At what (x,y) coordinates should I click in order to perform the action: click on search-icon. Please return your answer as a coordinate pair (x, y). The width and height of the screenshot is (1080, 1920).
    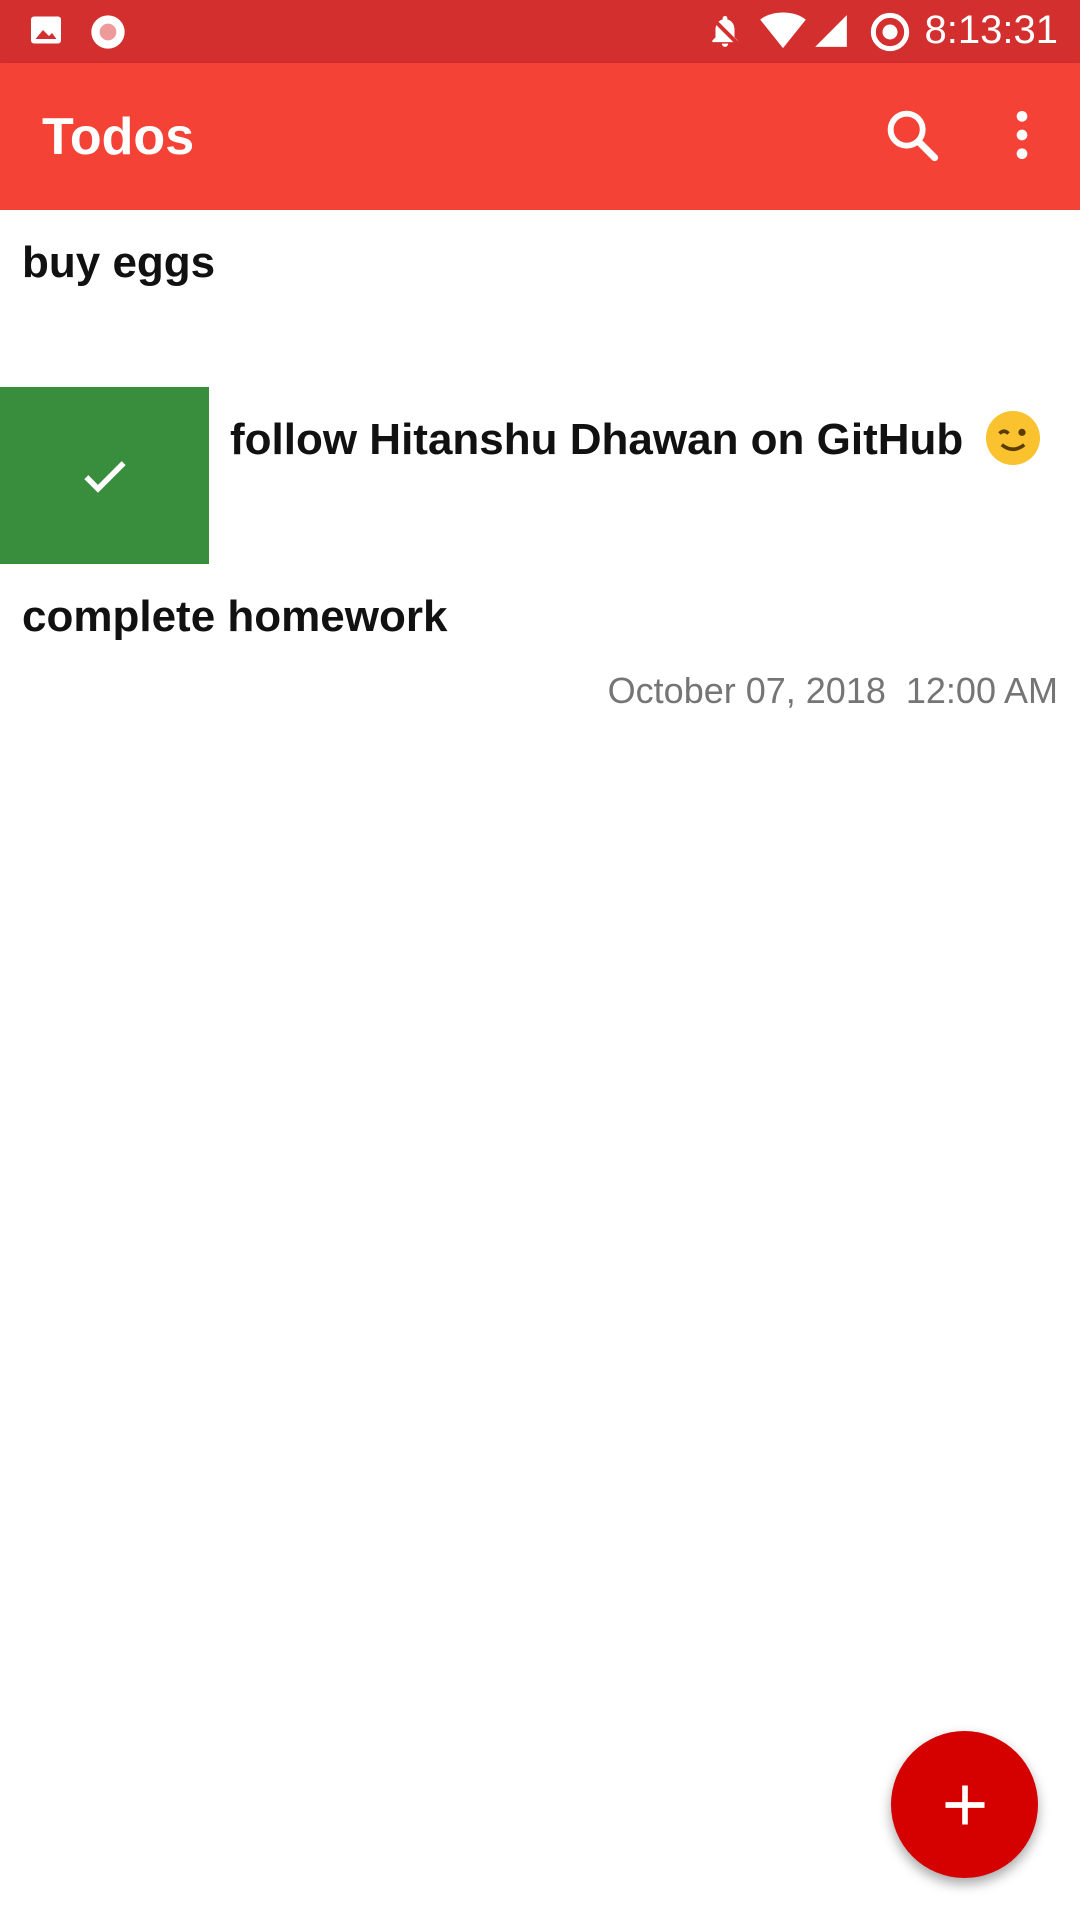
    Looking at the image, I should click on (912, 135).